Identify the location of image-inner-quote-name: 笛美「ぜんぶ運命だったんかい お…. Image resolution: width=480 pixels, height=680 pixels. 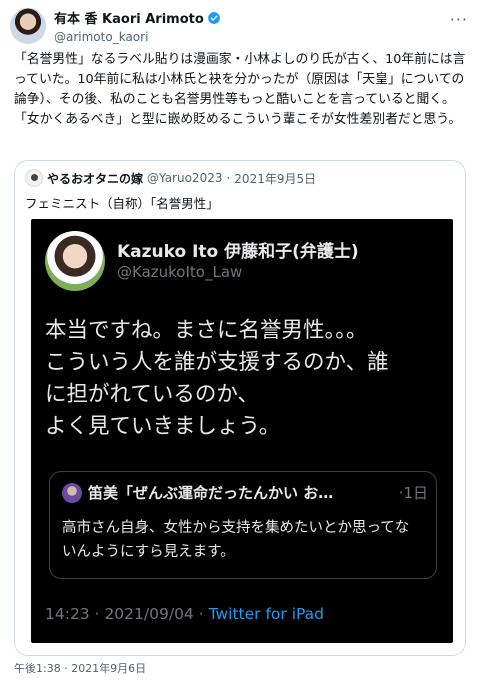
(211, 493).